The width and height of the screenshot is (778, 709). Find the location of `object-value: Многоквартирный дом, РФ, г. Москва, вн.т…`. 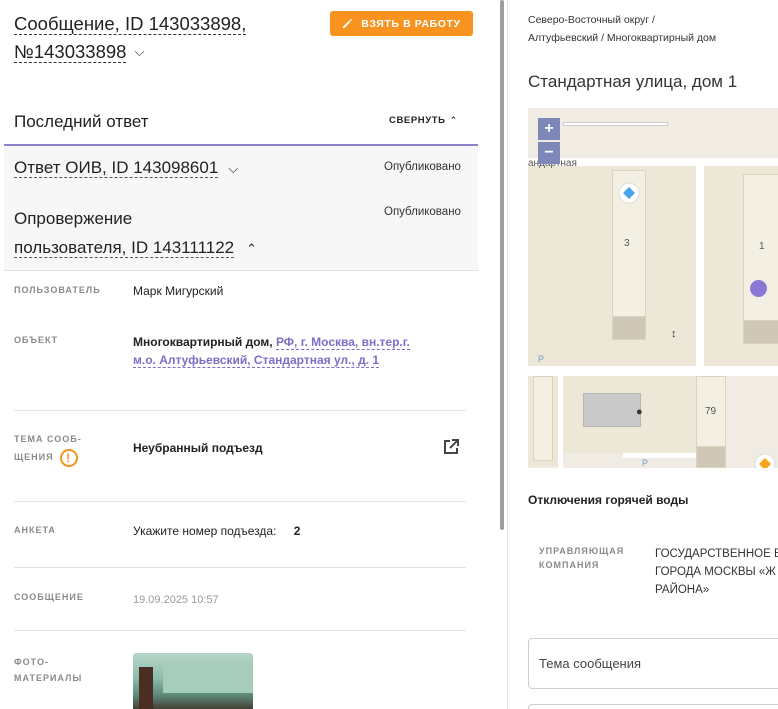

object-value: Многоквартирный дом, РФ, г. Москва, вн.т… is located at coordinates (273, 351).